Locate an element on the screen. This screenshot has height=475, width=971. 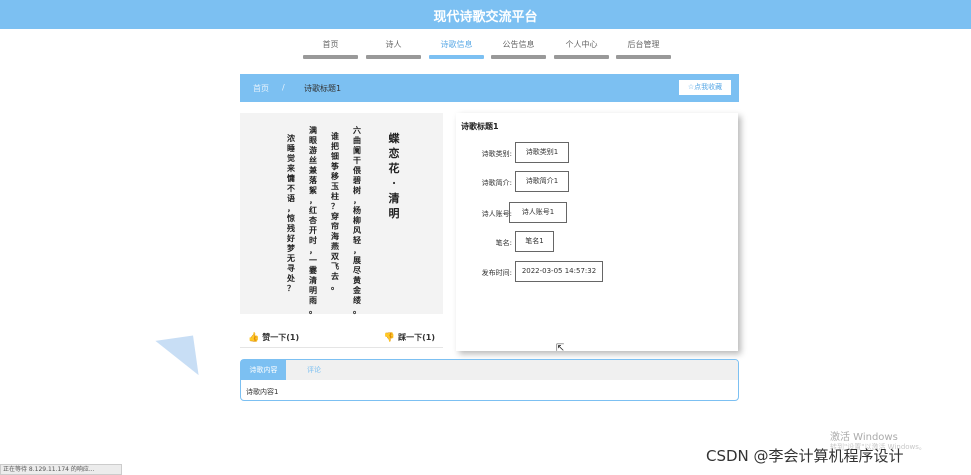
poem-character: 觉 is located at coordinates (291, 158).